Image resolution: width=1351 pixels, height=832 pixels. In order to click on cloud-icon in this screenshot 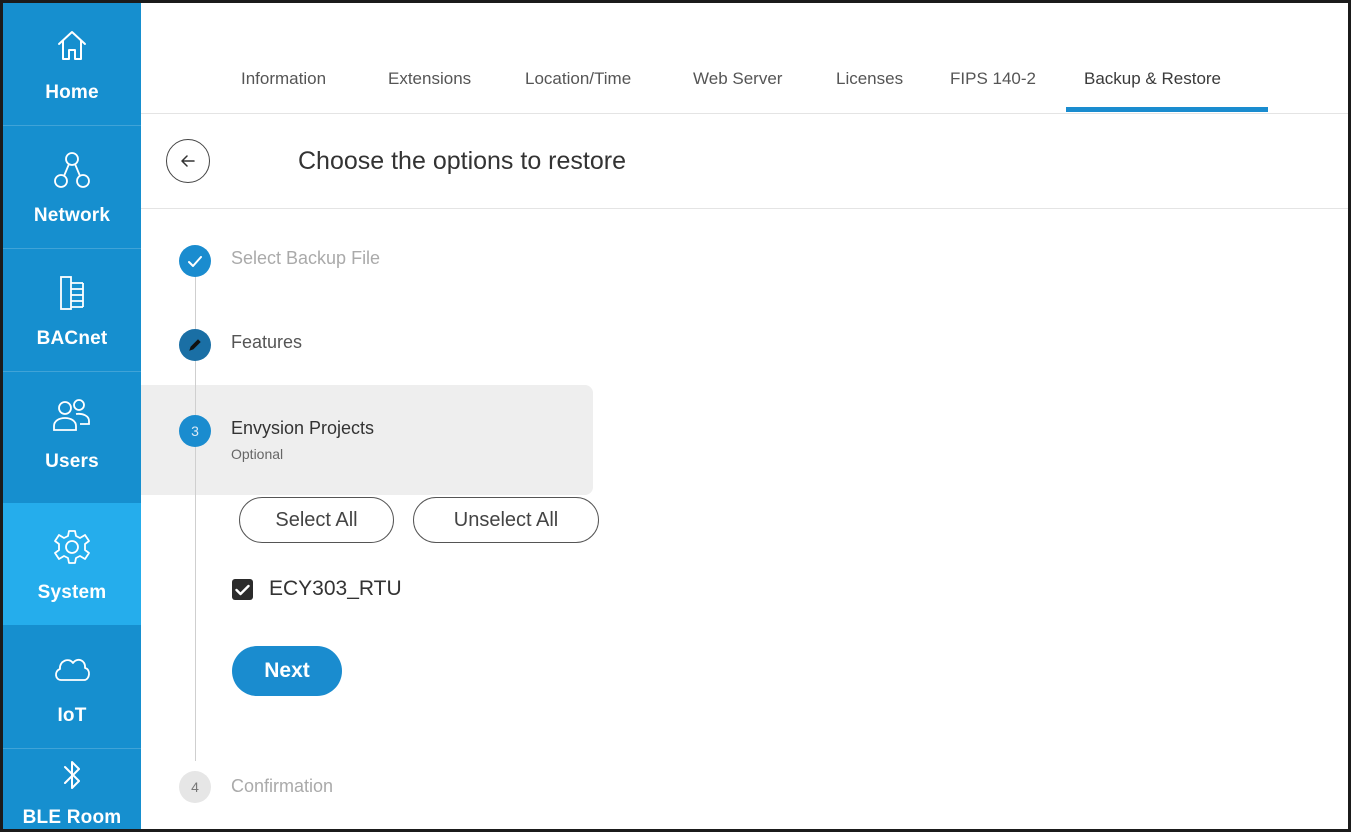, I will do `click(72, 669)`.